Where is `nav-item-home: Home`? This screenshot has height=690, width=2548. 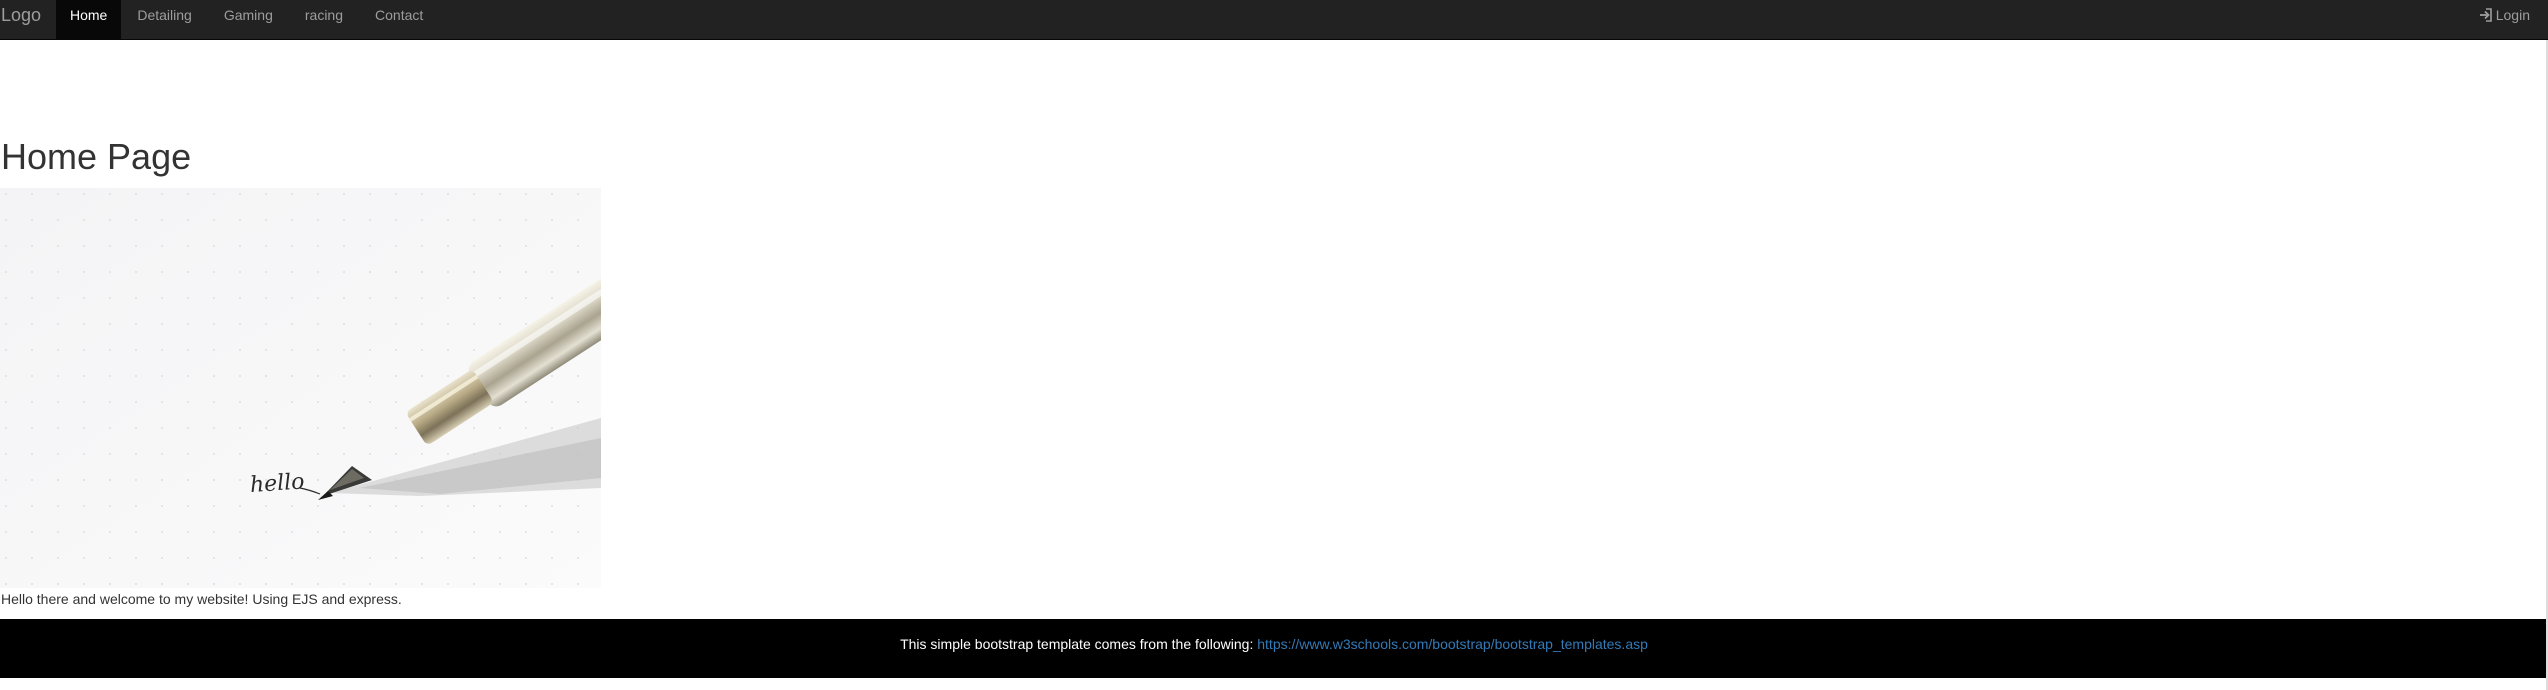 nav-item-home: Home is located at coordinates (89, 20).